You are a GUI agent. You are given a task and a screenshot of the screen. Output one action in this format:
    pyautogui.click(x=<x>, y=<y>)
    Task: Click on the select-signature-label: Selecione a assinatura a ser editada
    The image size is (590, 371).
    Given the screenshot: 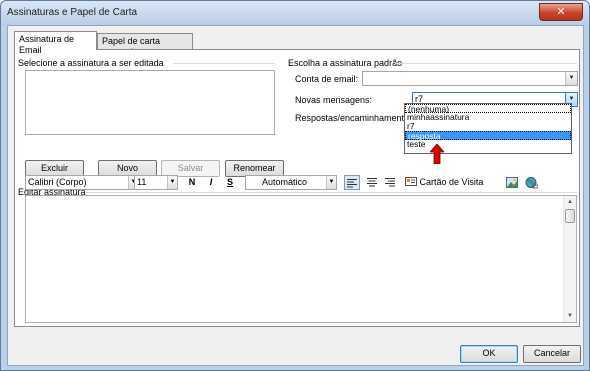 What is the action you would take?
    pyautogui.click(x=91, y=63)
    